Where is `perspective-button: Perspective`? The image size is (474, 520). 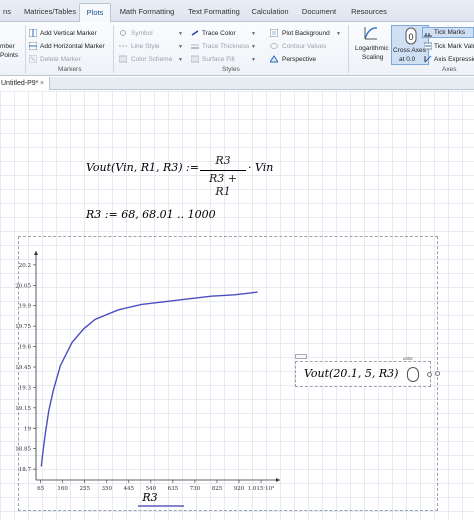
perspective-button: Perspective is located at coordinates (299, 59).